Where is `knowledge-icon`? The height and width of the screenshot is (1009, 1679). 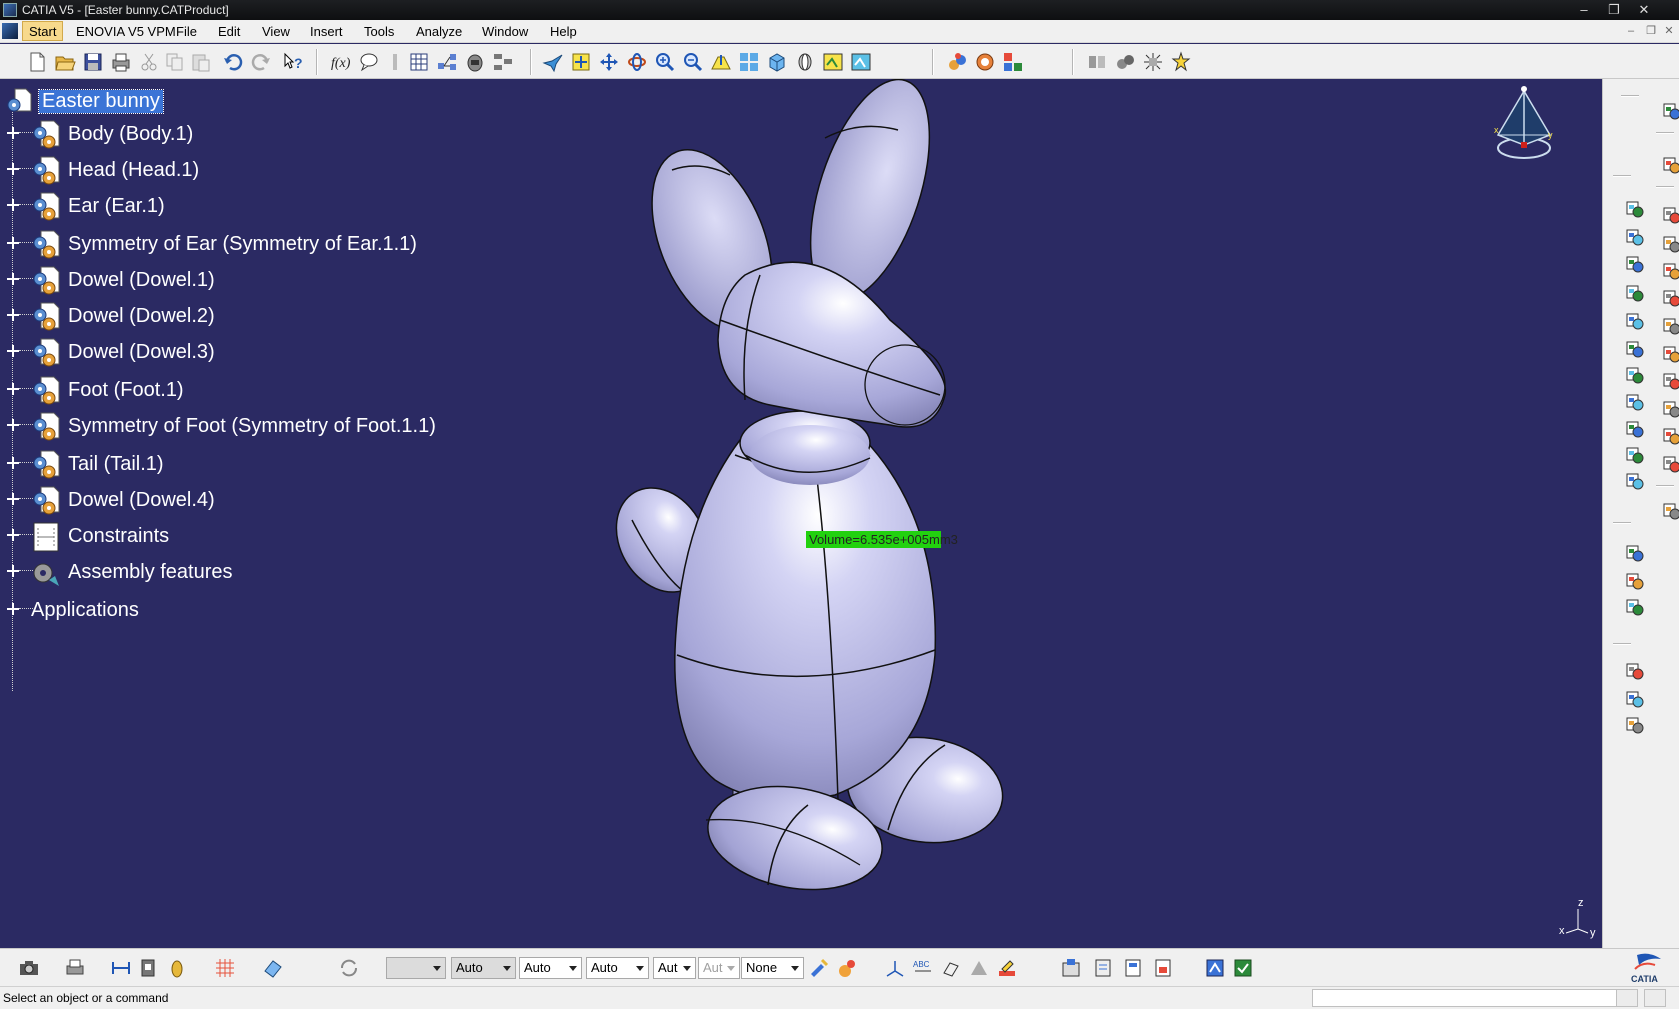 knowledge-icon is located at coordinates (395, 62).